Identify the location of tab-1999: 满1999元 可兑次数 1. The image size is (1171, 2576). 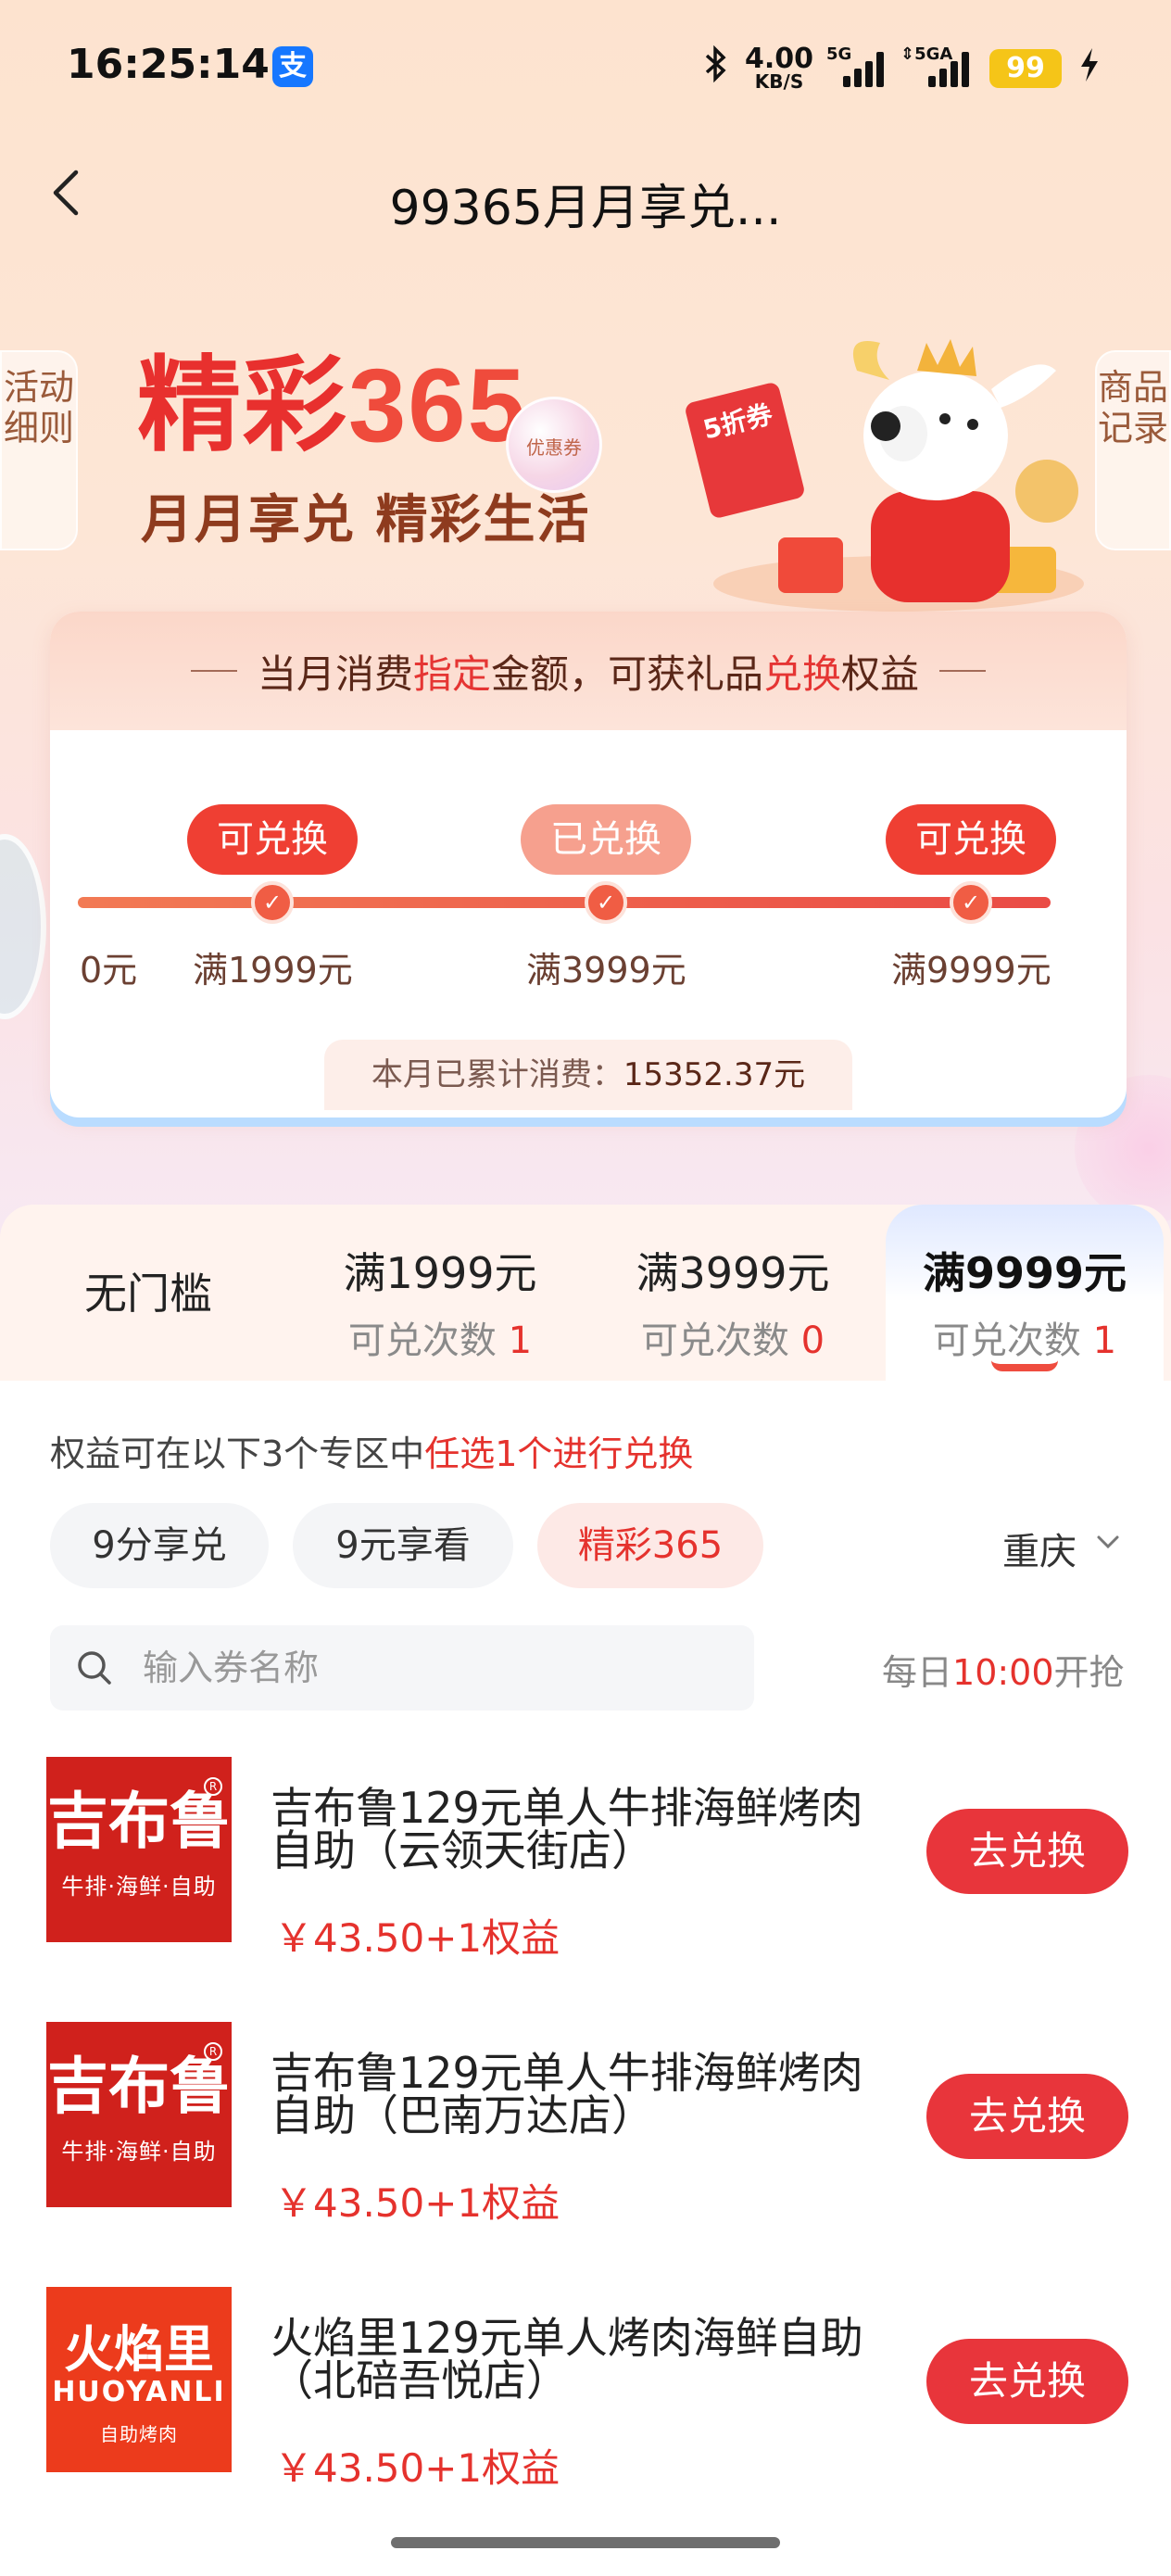
(440, 1293).